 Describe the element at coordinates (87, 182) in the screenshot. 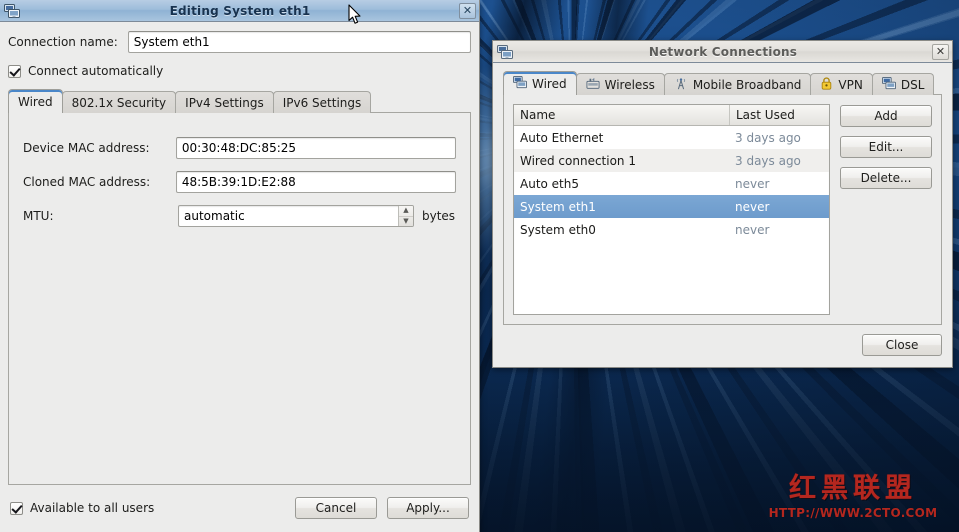

I see `cloned-mac-label: Cloned MAC address:` at that location.